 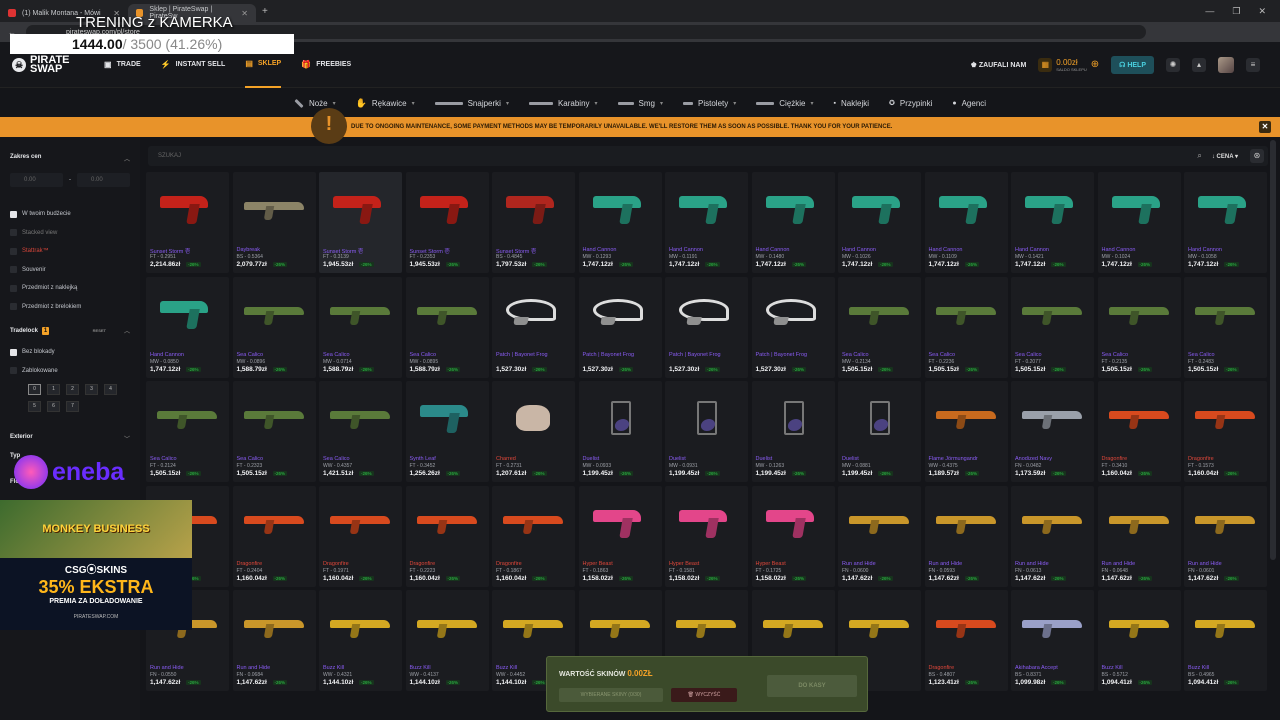 I want to click on help-button: ☊ HELP, so click(x=1132, y=64).